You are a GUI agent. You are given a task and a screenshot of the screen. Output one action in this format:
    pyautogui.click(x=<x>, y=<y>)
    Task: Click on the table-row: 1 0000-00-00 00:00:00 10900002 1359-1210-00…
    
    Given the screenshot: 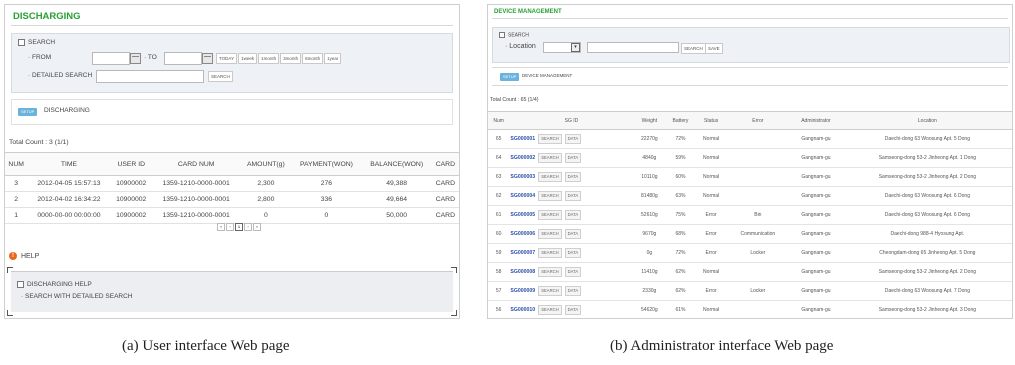 What is the action you would take?
    pyautogui.click(x=232, y=215)
    